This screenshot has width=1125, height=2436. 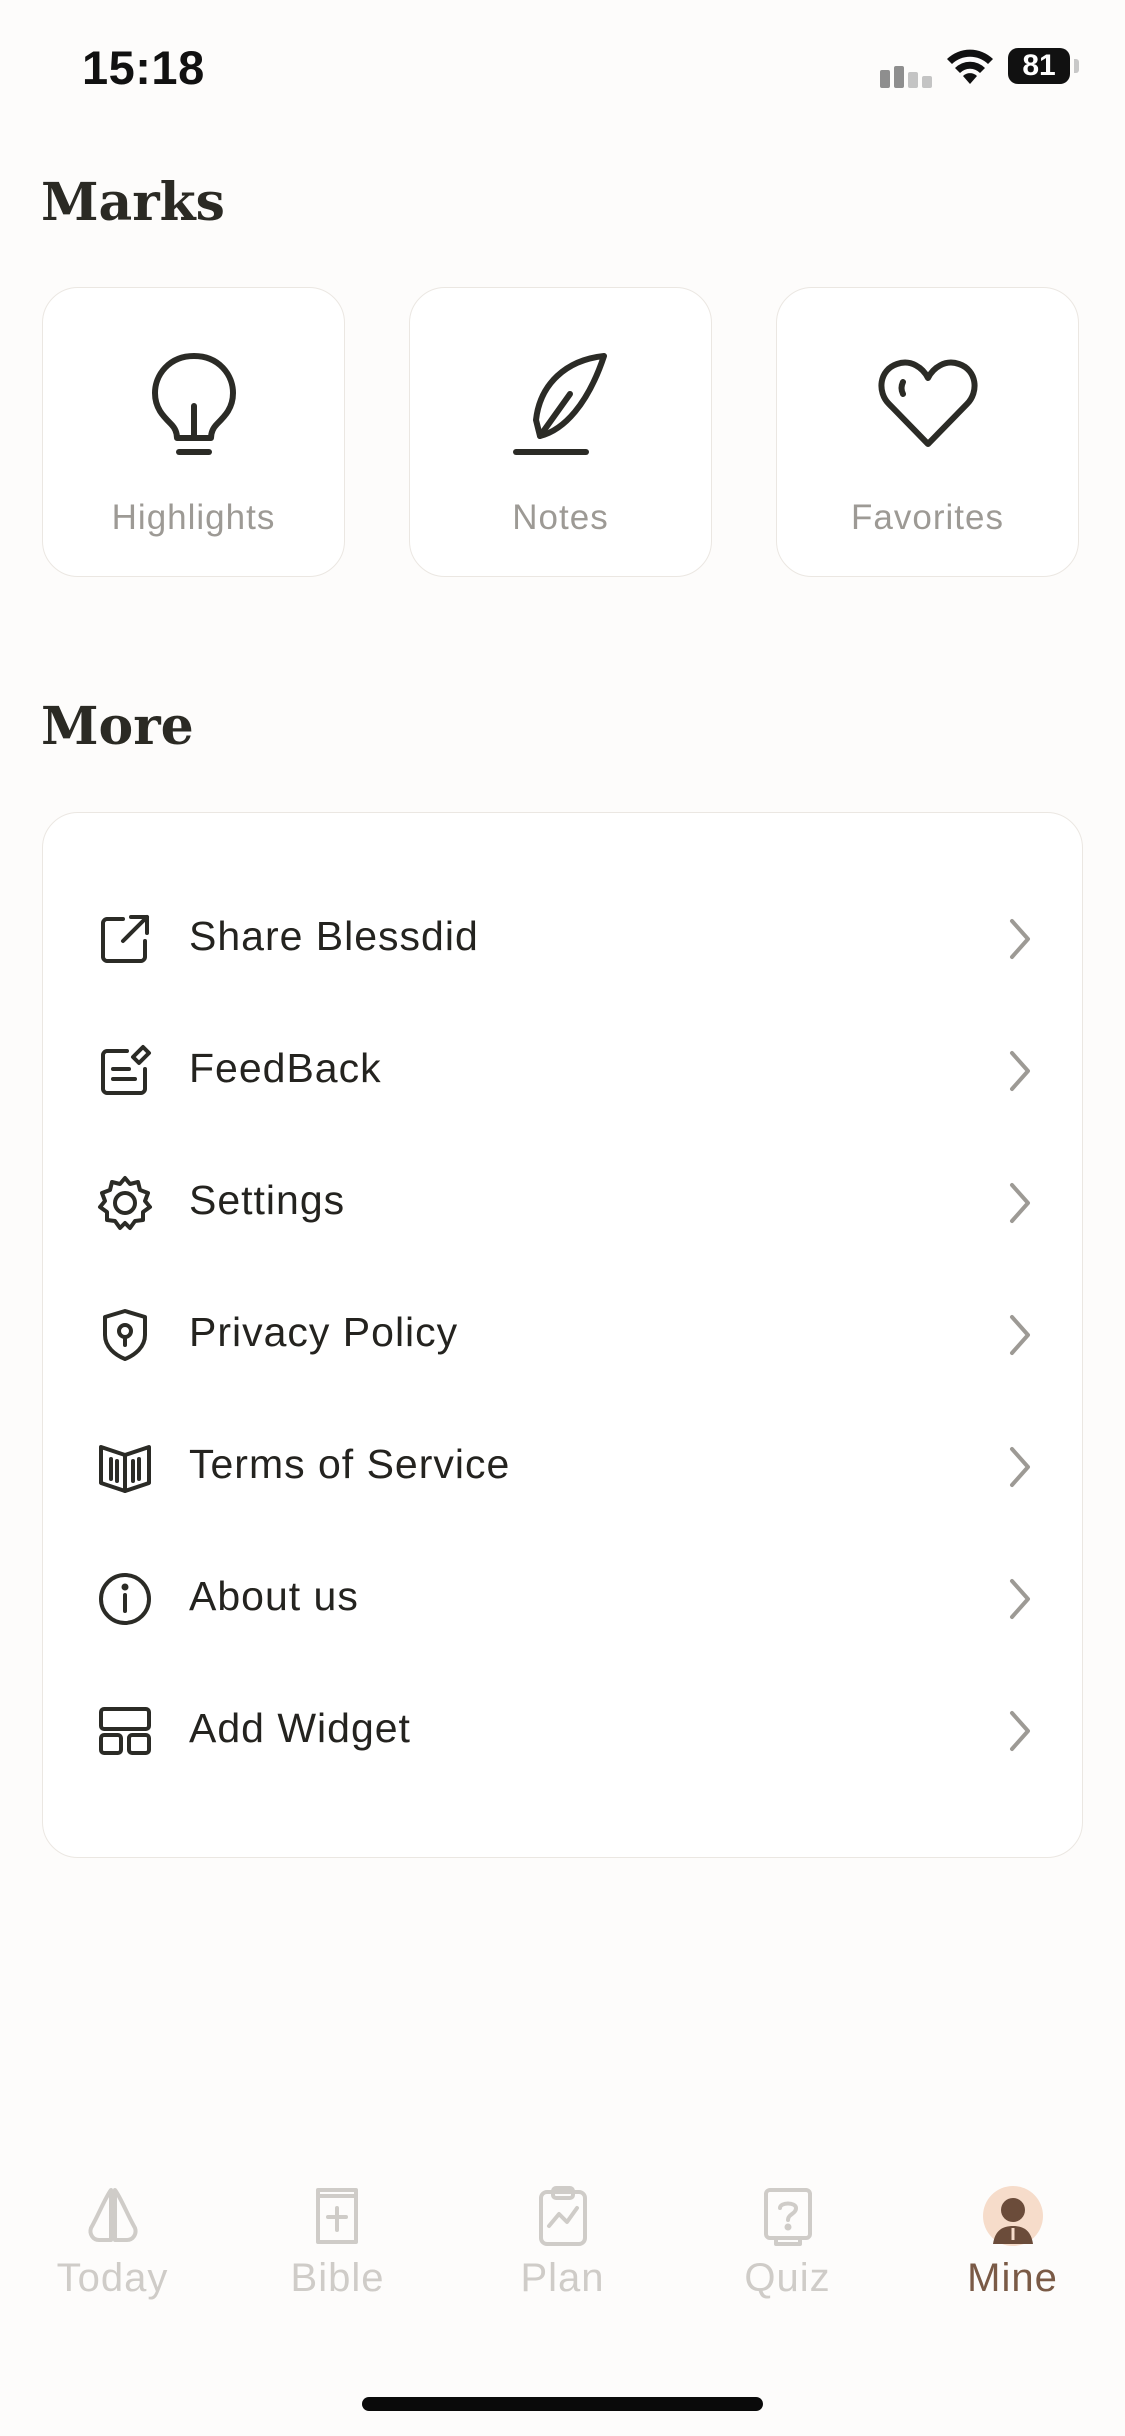 I want to click on menu-label-terms: Terms of Service, so click(x=350, y=1464).